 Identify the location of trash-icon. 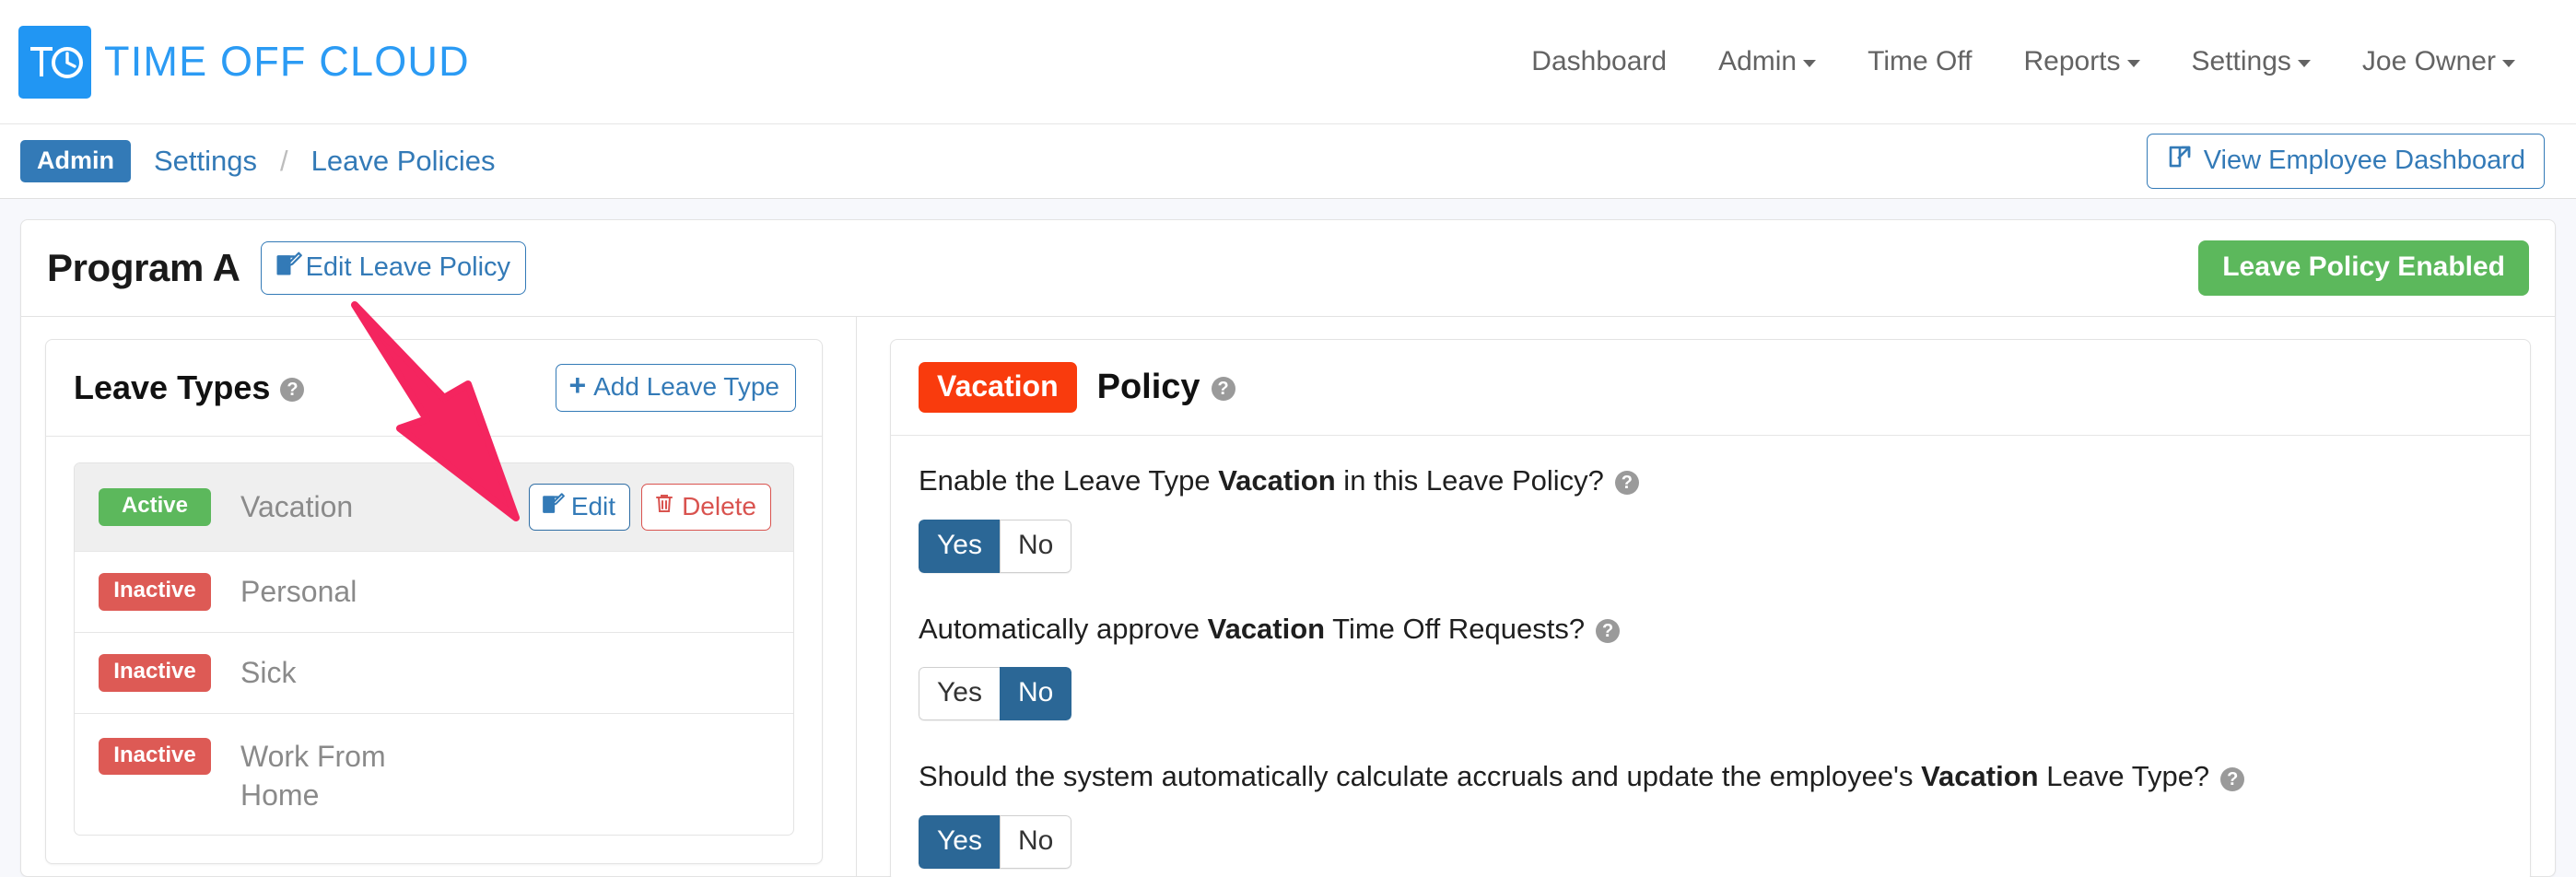
(664, 506).